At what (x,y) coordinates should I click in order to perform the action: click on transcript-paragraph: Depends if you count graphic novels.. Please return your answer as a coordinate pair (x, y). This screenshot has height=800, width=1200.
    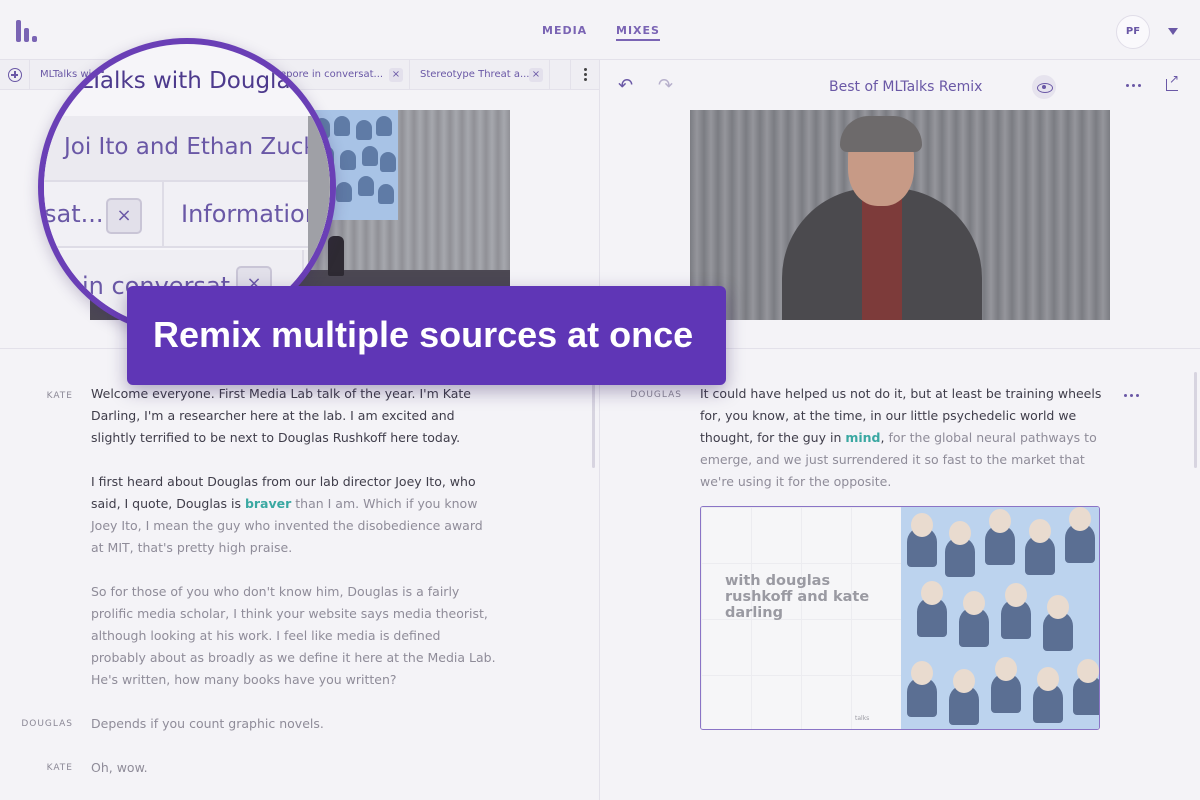
    Looking at the image, I should click on (293, 724).